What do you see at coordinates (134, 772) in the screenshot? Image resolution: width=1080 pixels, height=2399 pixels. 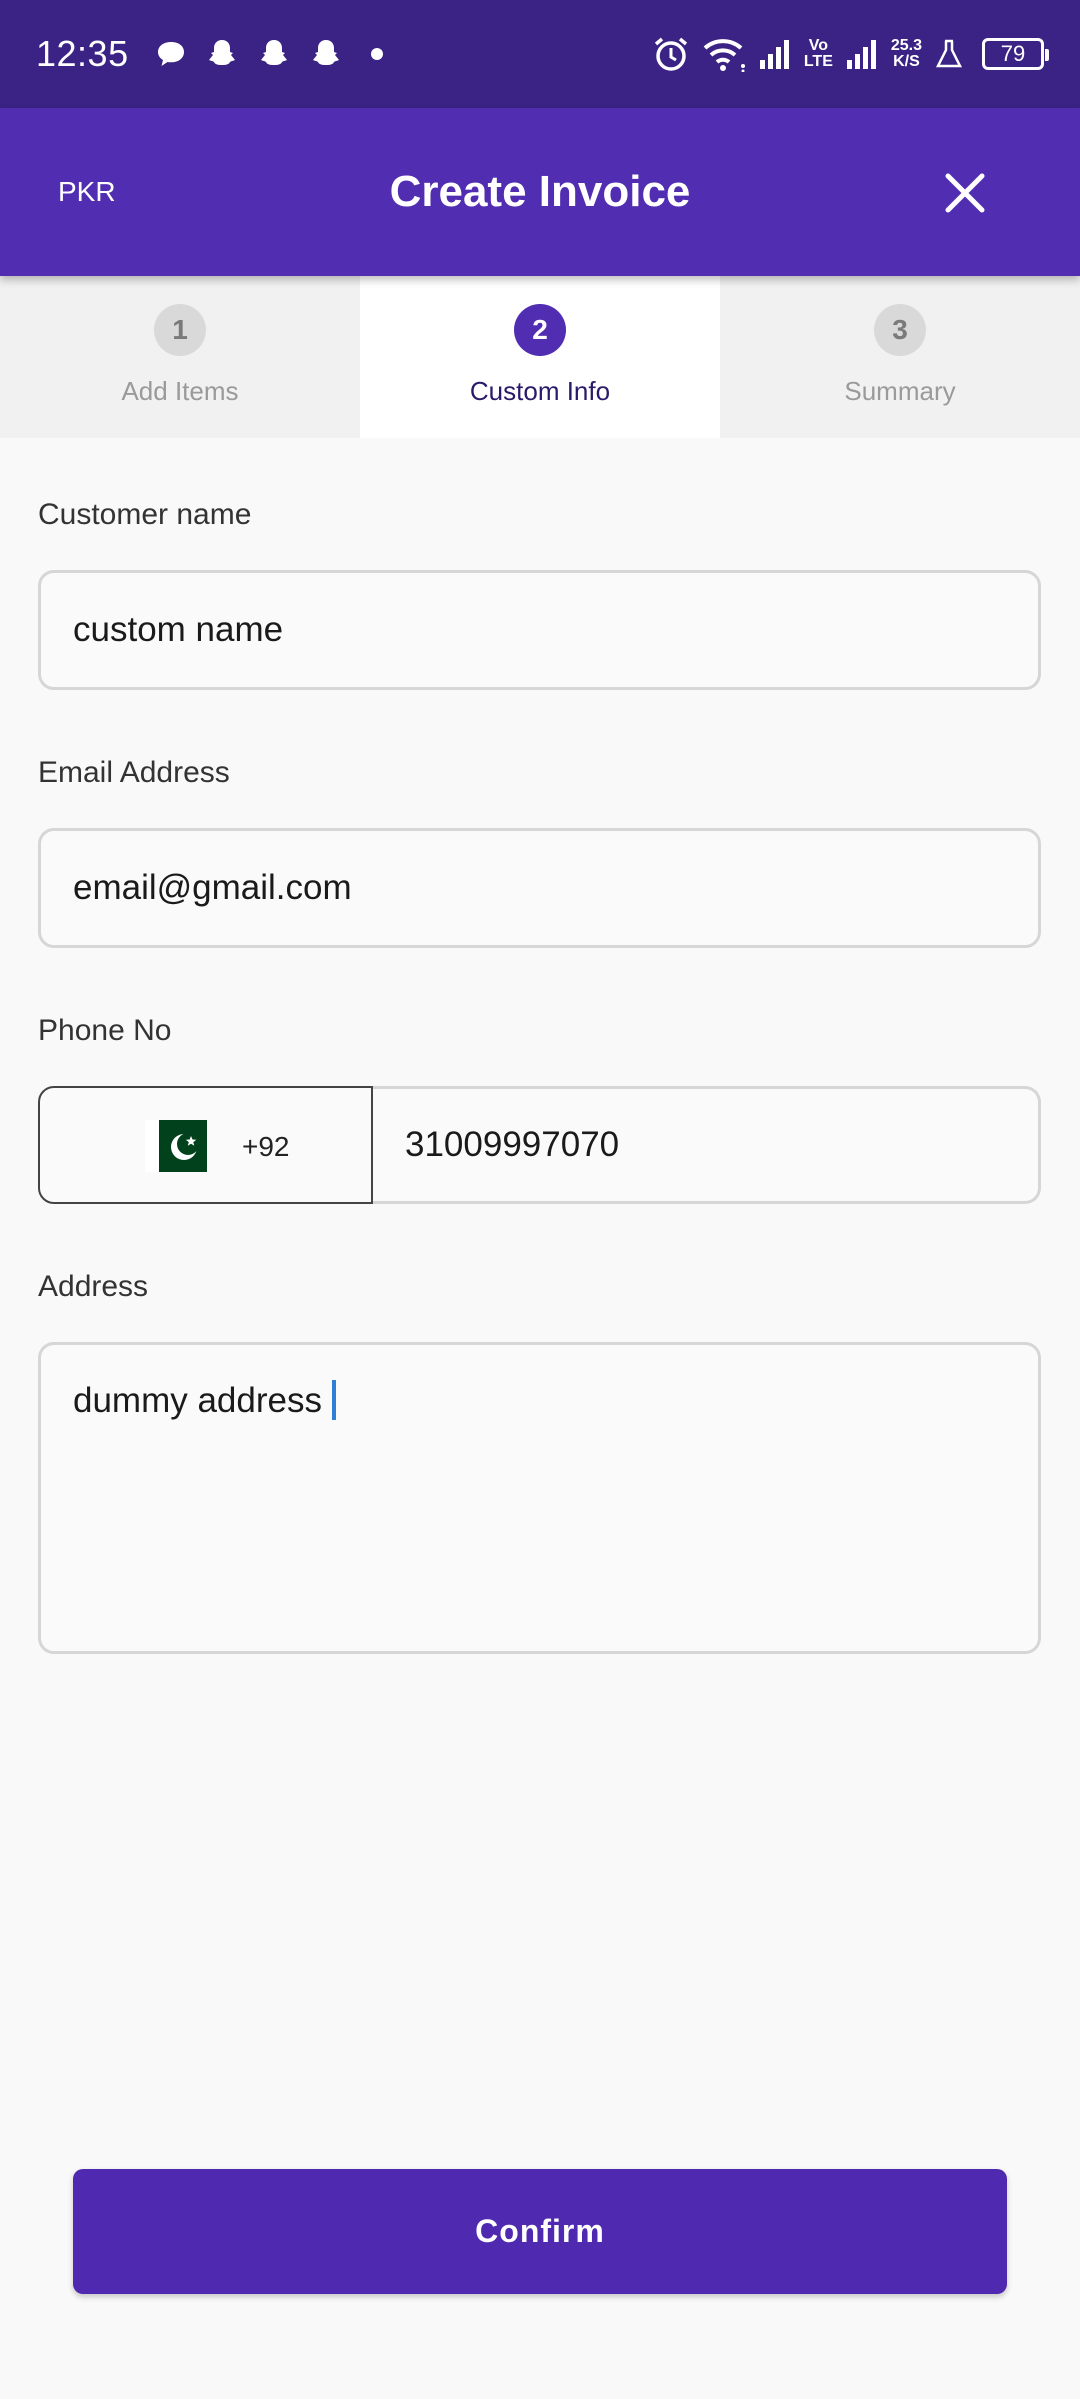 I see `email-label: Email Address` at bounding box center [134, 772].